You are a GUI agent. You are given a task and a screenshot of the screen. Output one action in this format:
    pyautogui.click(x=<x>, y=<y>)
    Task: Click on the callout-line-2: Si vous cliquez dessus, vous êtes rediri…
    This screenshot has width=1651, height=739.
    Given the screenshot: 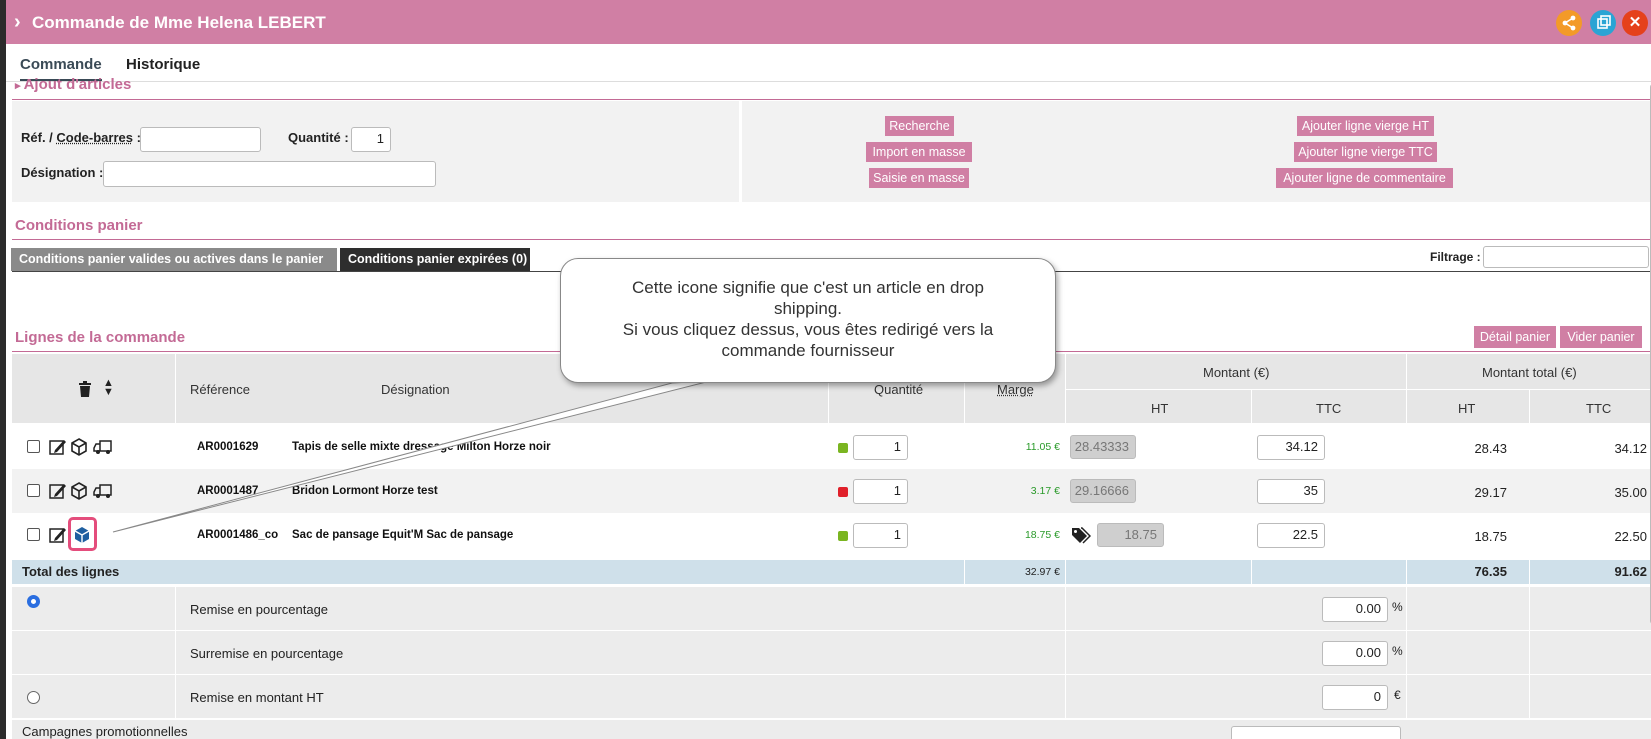 What is the action you would take?
    pyautogui.click(x=808, y=340)
    